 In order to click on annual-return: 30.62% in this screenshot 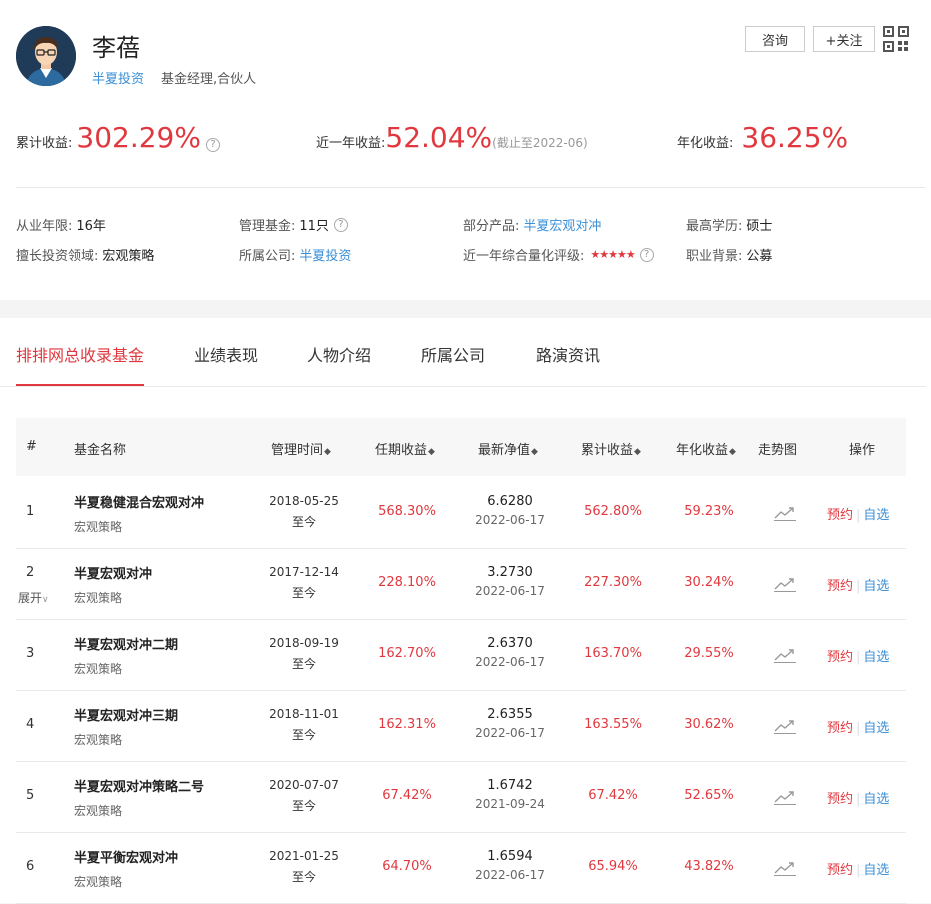, I will do `click(709, 724)`.